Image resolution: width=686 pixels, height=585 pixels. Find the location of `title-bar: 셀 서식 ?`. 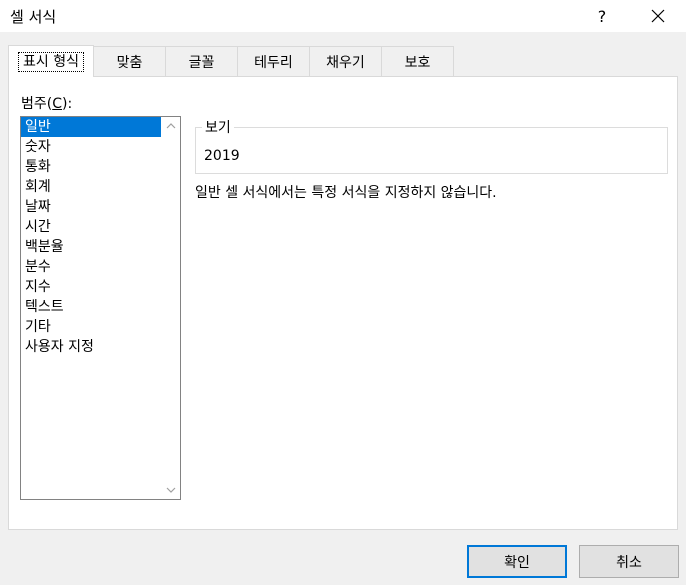

title-bar: 셀 서식 ? is located at coordinates (343, 16).